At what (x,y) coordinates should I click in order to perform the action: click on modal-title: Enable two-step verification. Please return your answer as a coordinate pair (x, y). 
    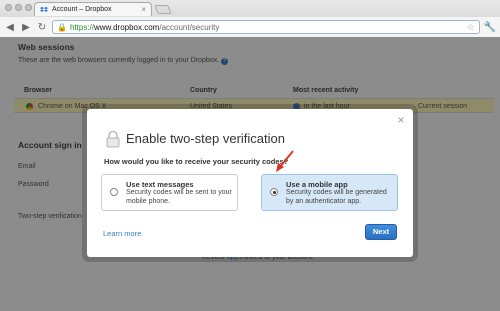
    Looking at the image, I should click on (205, 138).